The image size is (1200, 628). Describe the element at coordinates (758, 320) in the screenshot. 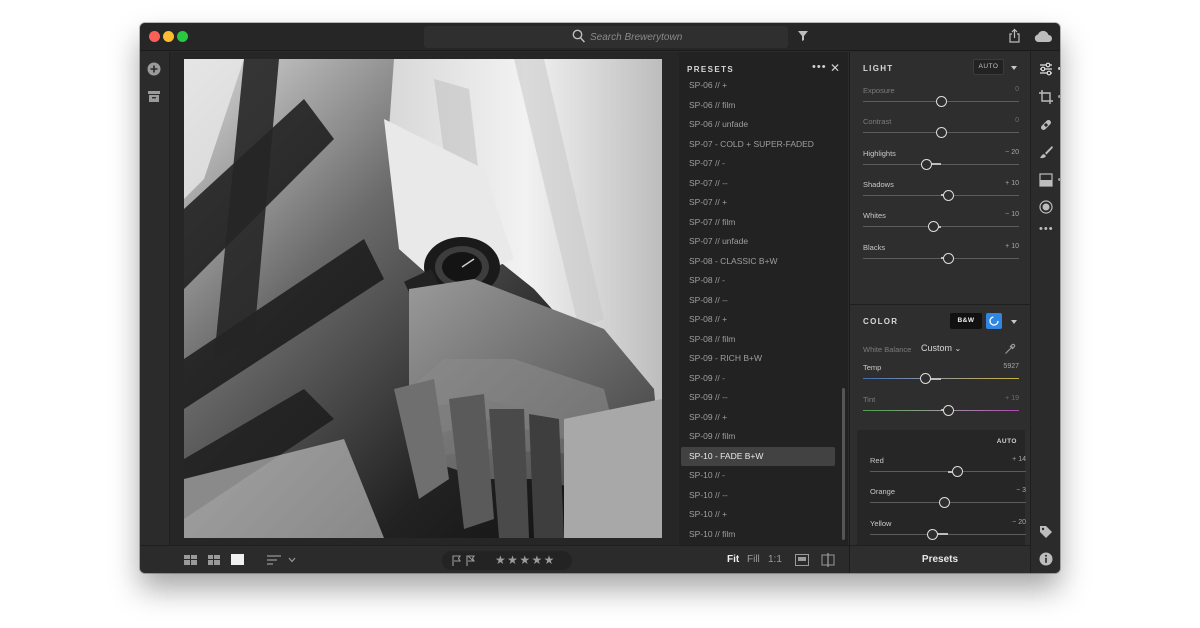

I see `preset-item: SP-08 // +` at that location.